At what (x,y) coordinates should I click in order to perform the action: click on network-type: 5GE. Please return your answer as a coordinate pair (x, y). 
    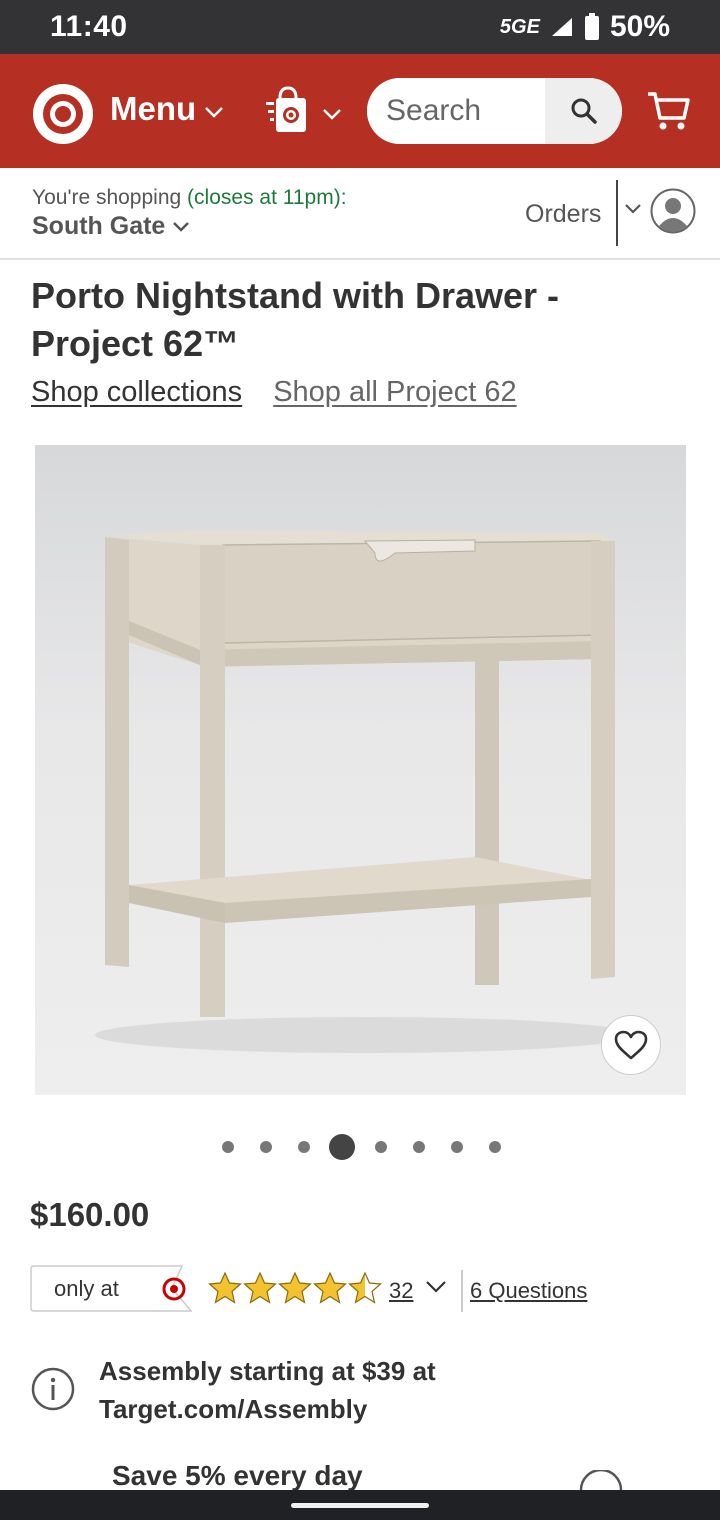
    Looking at the image, I should click on (519, 26).